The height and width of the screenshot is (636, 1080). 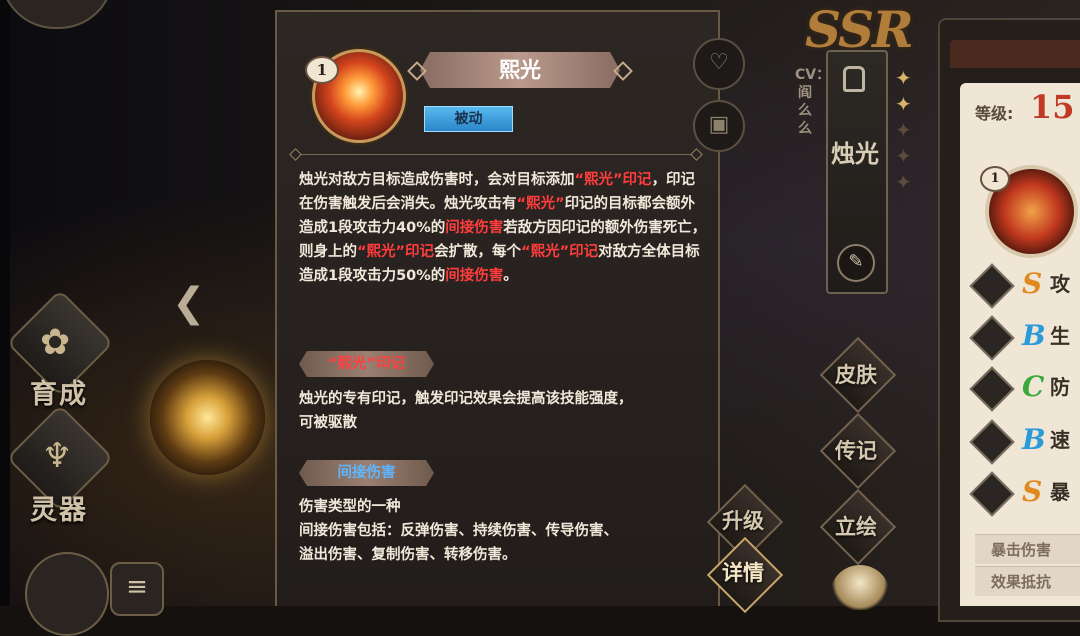 I want to click on nav-cultivate-label: 育成, so click(x=59, y=391).